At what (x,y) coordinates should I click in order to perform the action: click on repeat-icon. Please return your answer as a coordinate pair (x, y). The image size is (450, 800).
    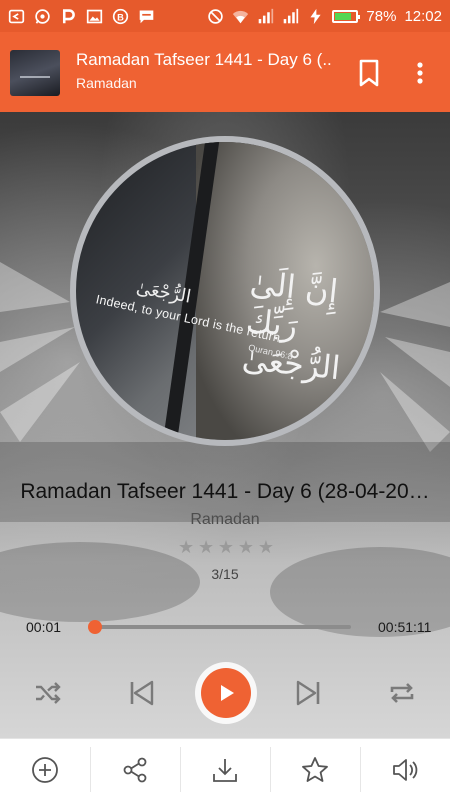
    Looking at the image, I should click on (402, 693).